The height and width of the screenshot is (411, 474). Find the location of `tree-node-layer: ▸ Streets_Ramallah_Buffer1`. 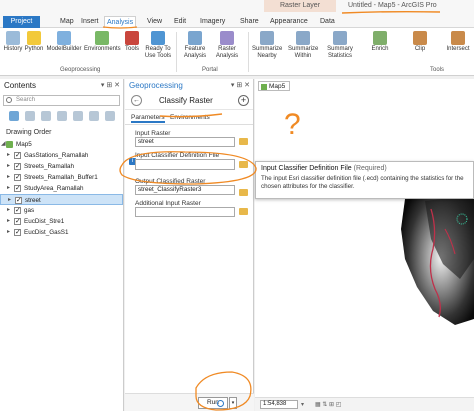

tree-node-layer: ▸ Streets_Ramallah_Buffer1 is located at coordinates (61, 177).